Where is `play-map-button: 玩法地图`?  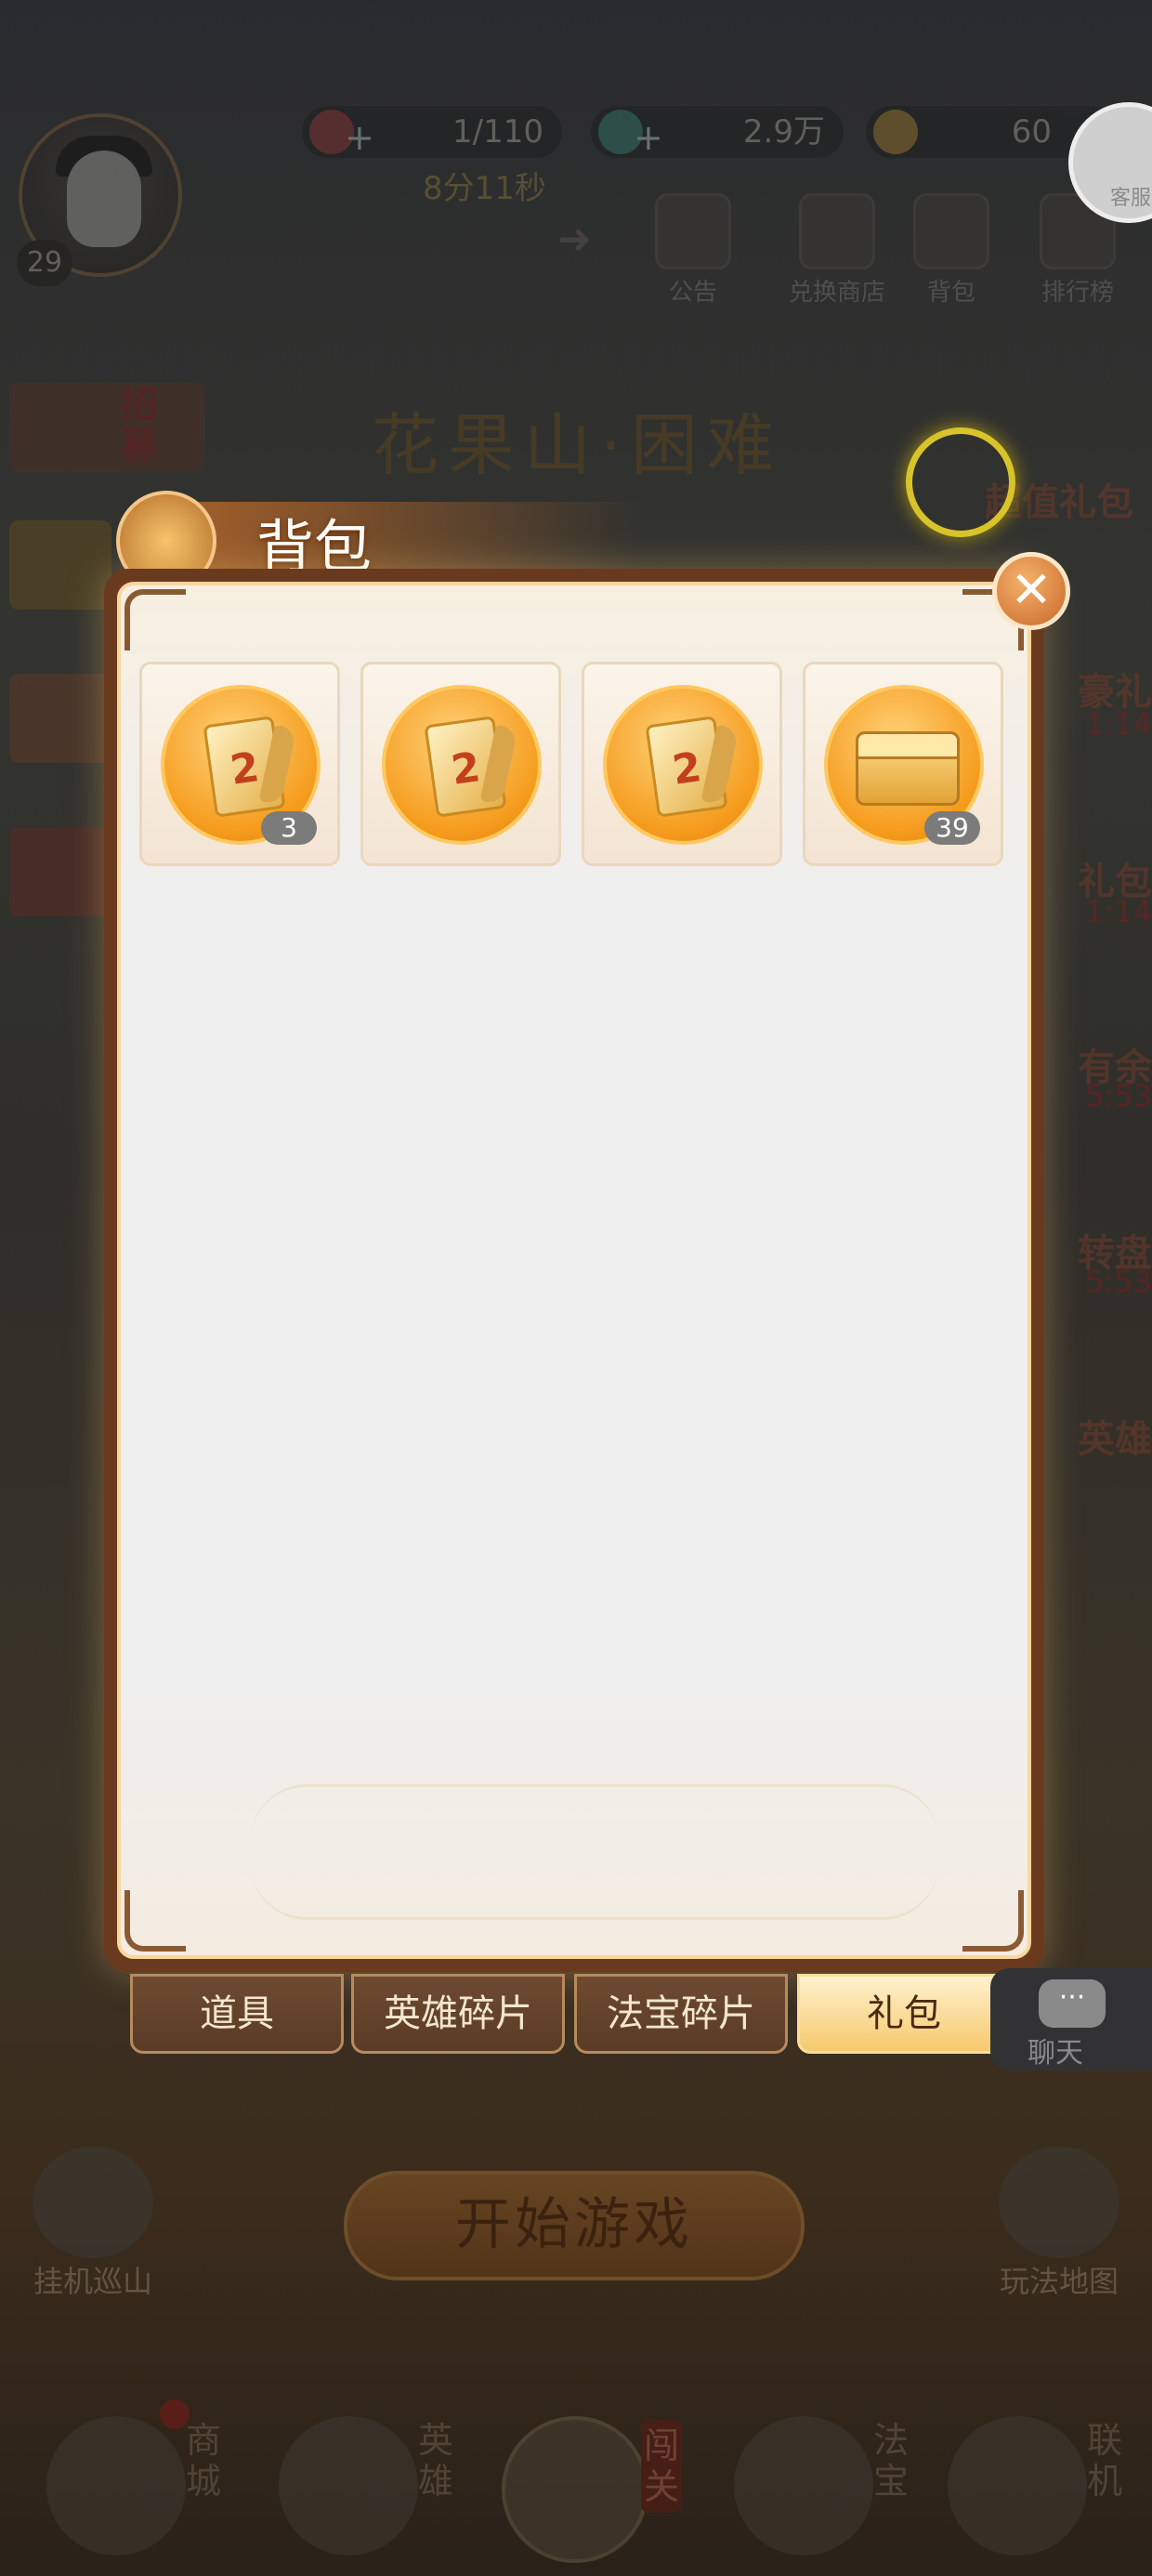 play-map-button: 玩法地图 is located at coordinates (1059, 2224).